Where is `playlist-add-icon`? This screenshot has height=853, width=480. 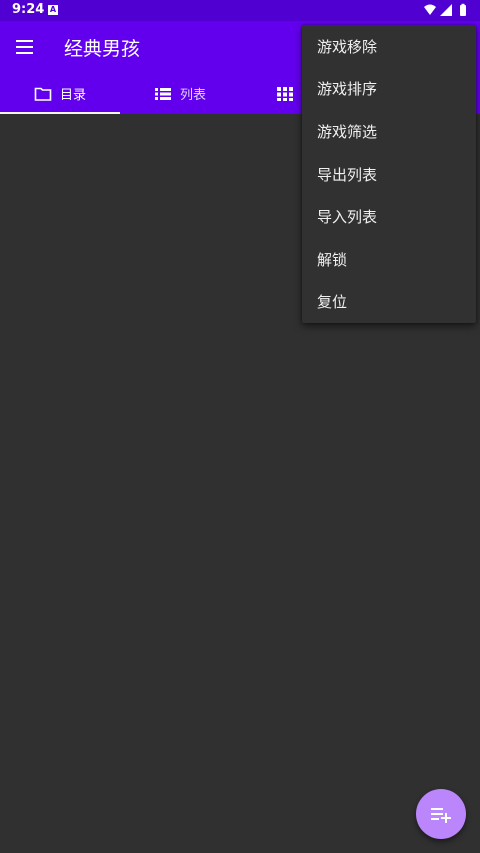 playlist-add-icon is located at coordinates (441, 815).